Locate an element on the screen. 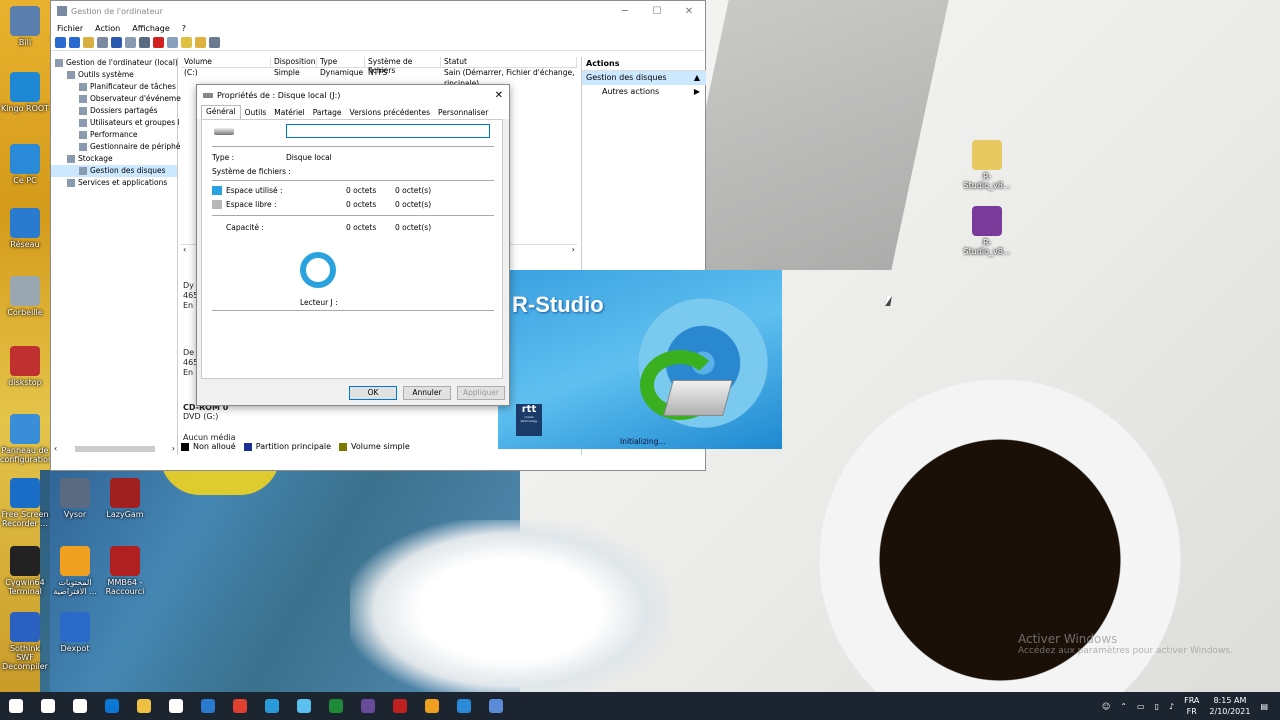  tree-item: Performance is located at coordinates (114, 135).